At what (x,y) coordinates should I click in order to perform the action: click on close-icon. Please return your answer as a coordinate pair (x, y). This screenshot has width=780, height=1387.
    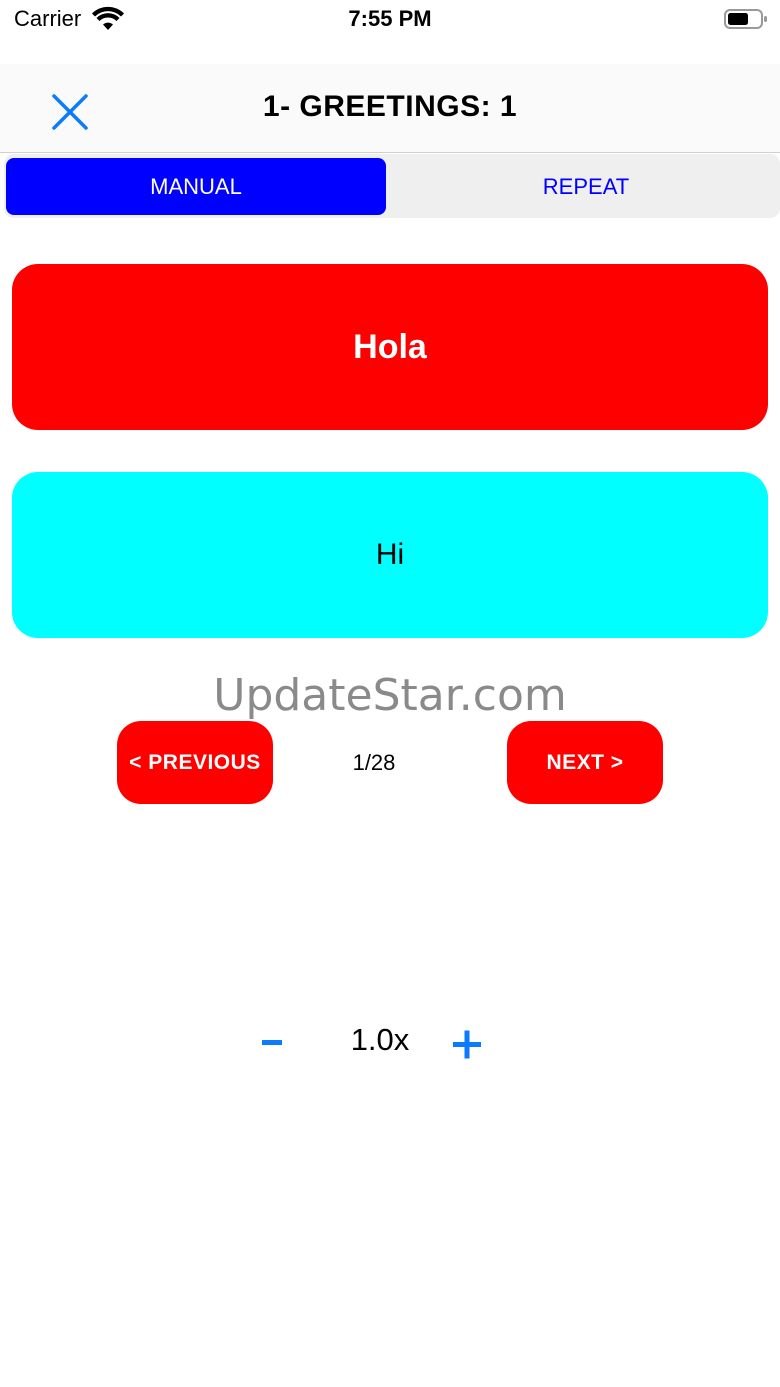
    Looking at the image, I should click on (70, 112).